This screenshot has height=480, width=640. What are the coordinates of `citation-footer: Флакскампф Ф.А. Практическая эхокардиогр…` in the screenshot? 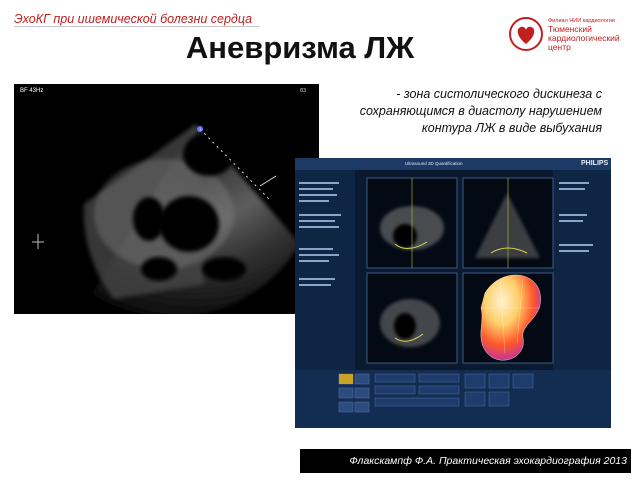 It's located at (465, 461).